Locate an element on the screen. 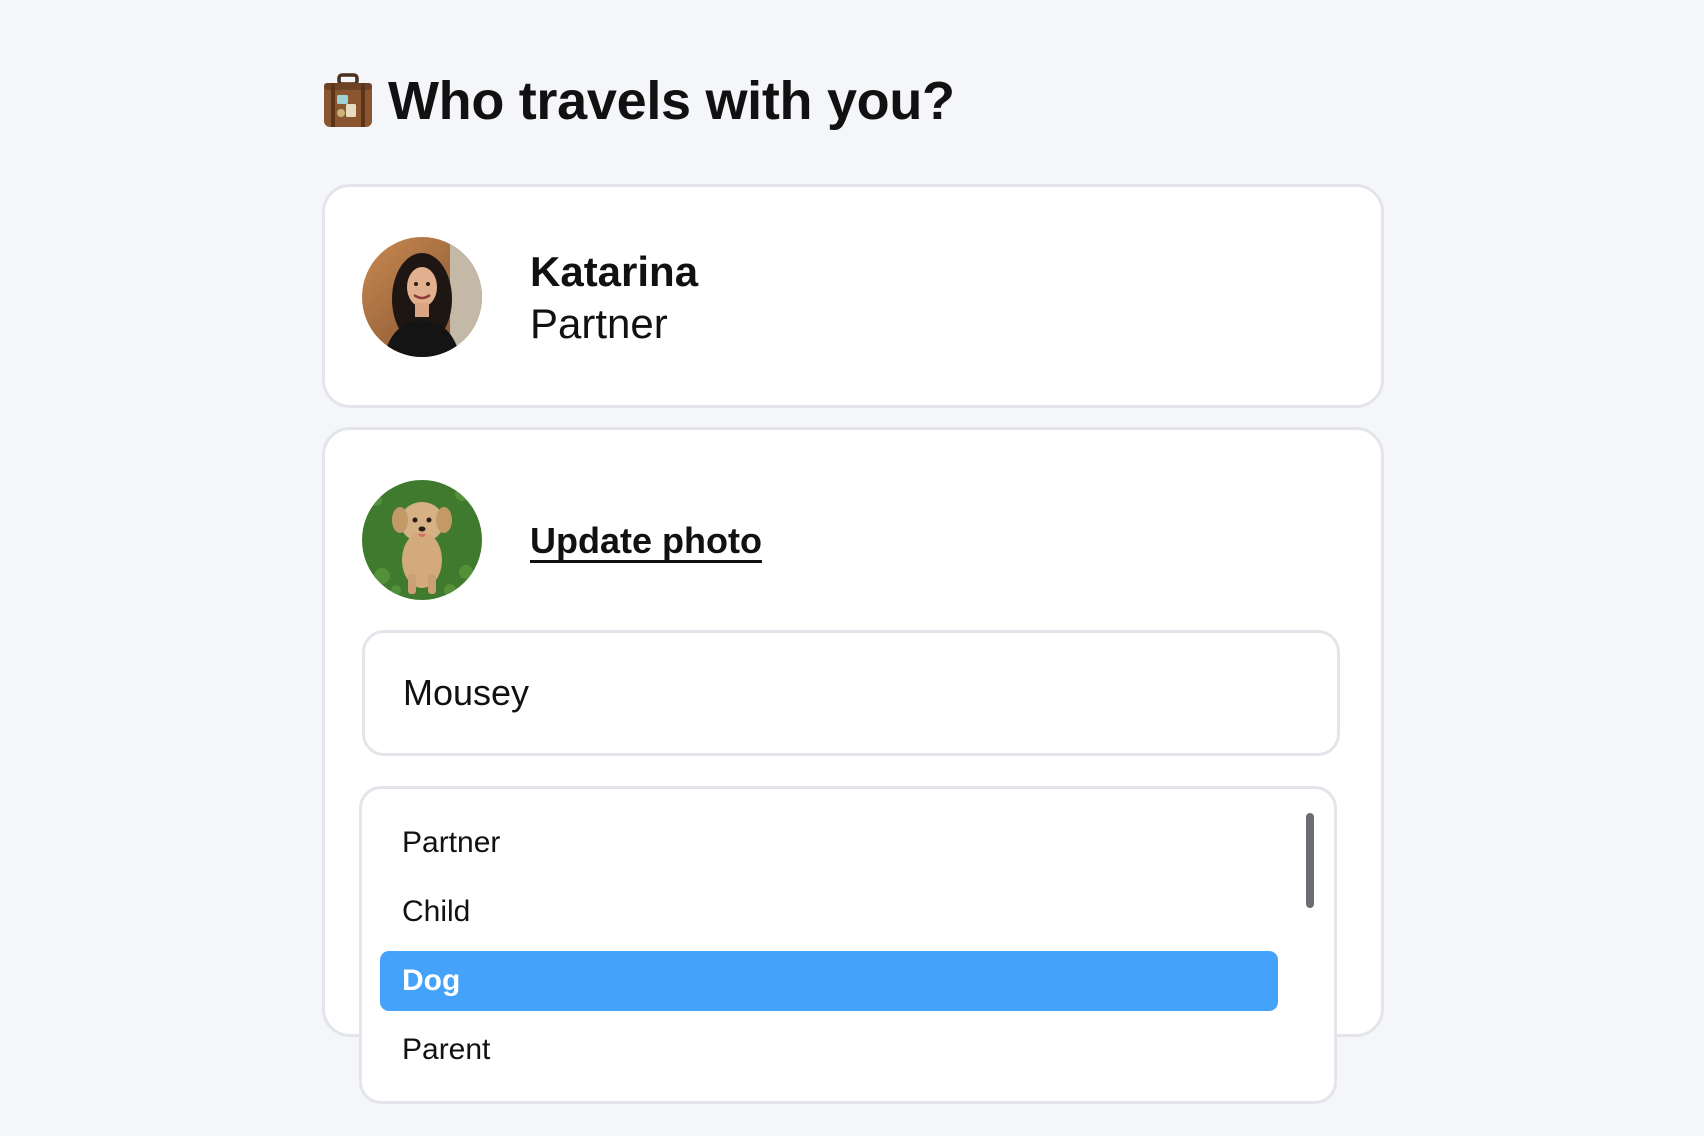  traveler-card: Katarina Partner is located at coordinates (853, 296).